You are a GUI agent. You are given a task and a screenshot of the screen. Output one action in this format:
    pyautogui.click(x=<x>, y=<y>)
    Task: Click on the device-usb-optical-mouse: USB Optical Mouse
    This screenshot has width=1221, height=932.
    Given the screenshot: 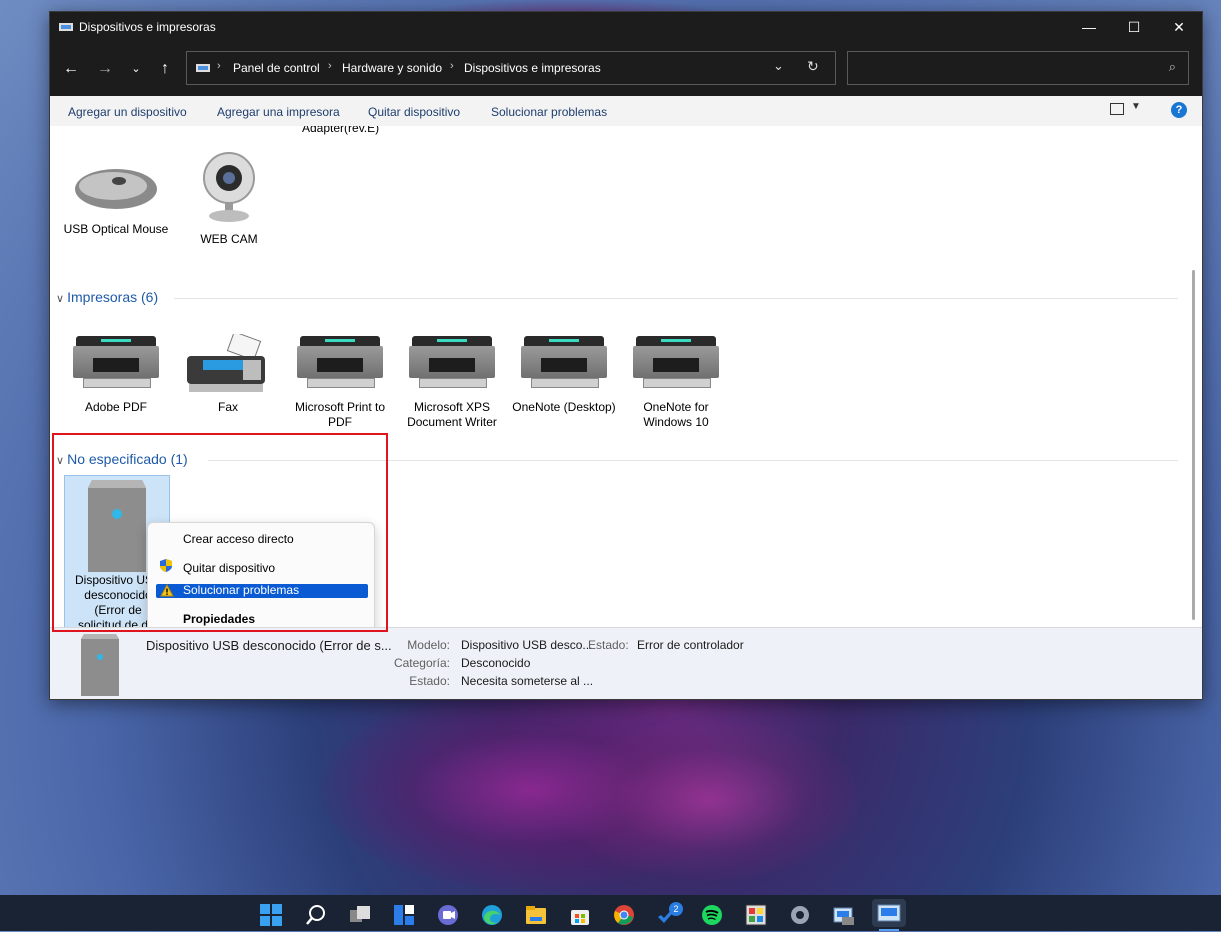 What is the action you would take?
    pyautogui.click(x=116, y=200)
    